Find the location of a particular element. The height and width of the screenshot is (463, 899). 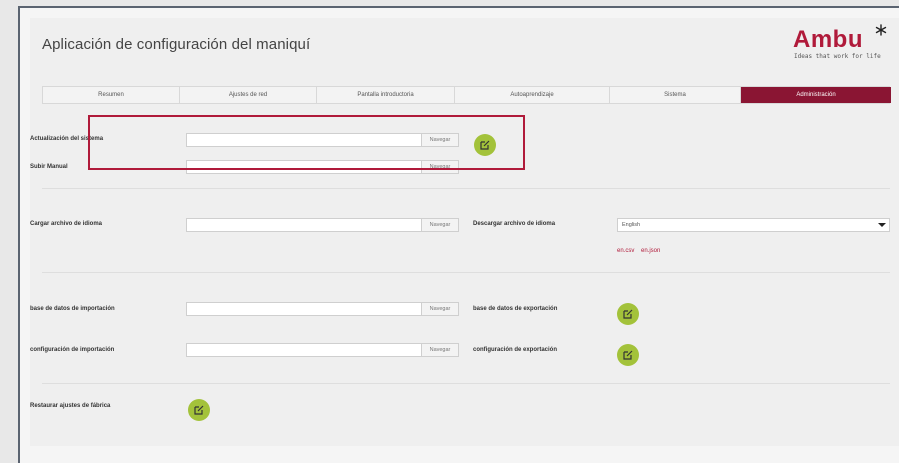

language-upload-file-input: Navegar is located at coordinates (322, 225).